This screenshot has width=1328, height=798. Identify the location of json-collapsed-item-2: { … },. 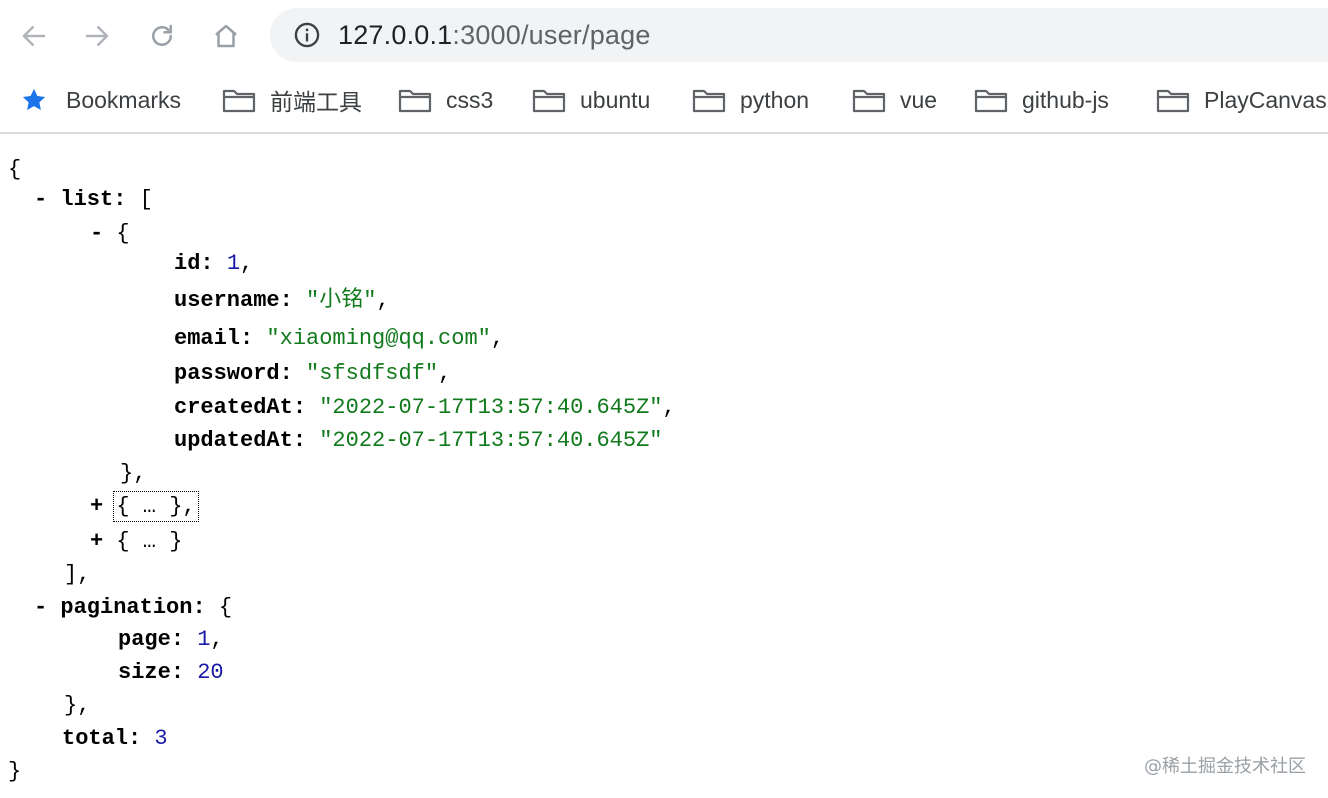
(156, 506).